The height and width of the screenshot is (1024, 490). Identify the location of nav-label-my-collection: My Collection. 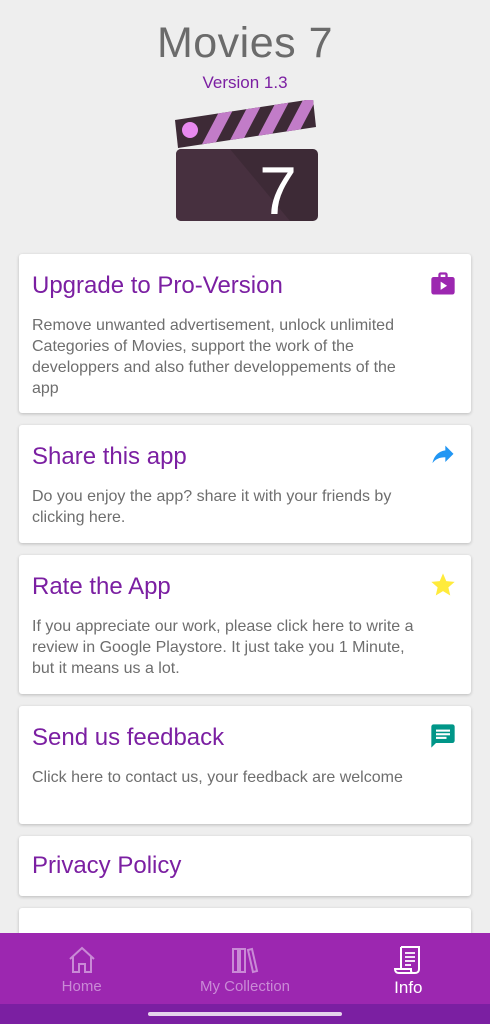
(244, 986).